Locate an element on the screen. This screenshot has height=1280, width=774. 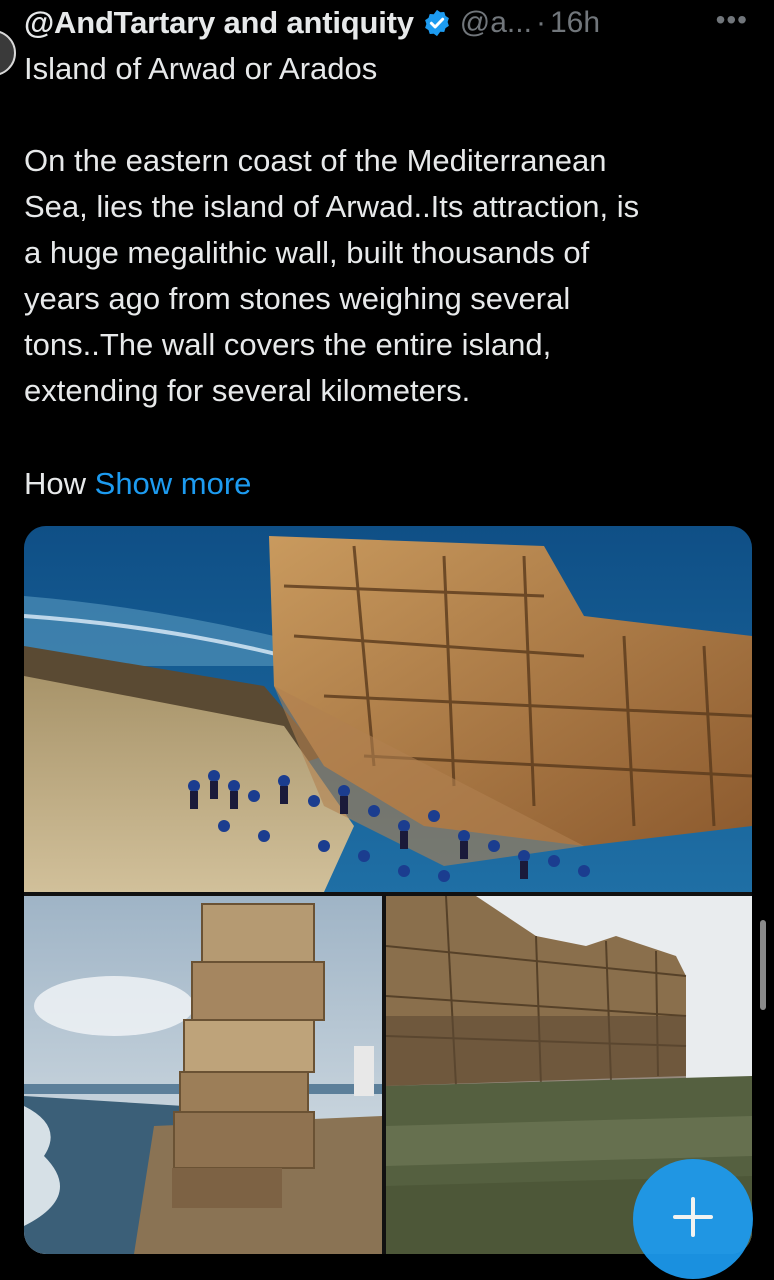
post-header: @AndTartary and antiquity @a... · 16h is located at coordinates (393, 23).